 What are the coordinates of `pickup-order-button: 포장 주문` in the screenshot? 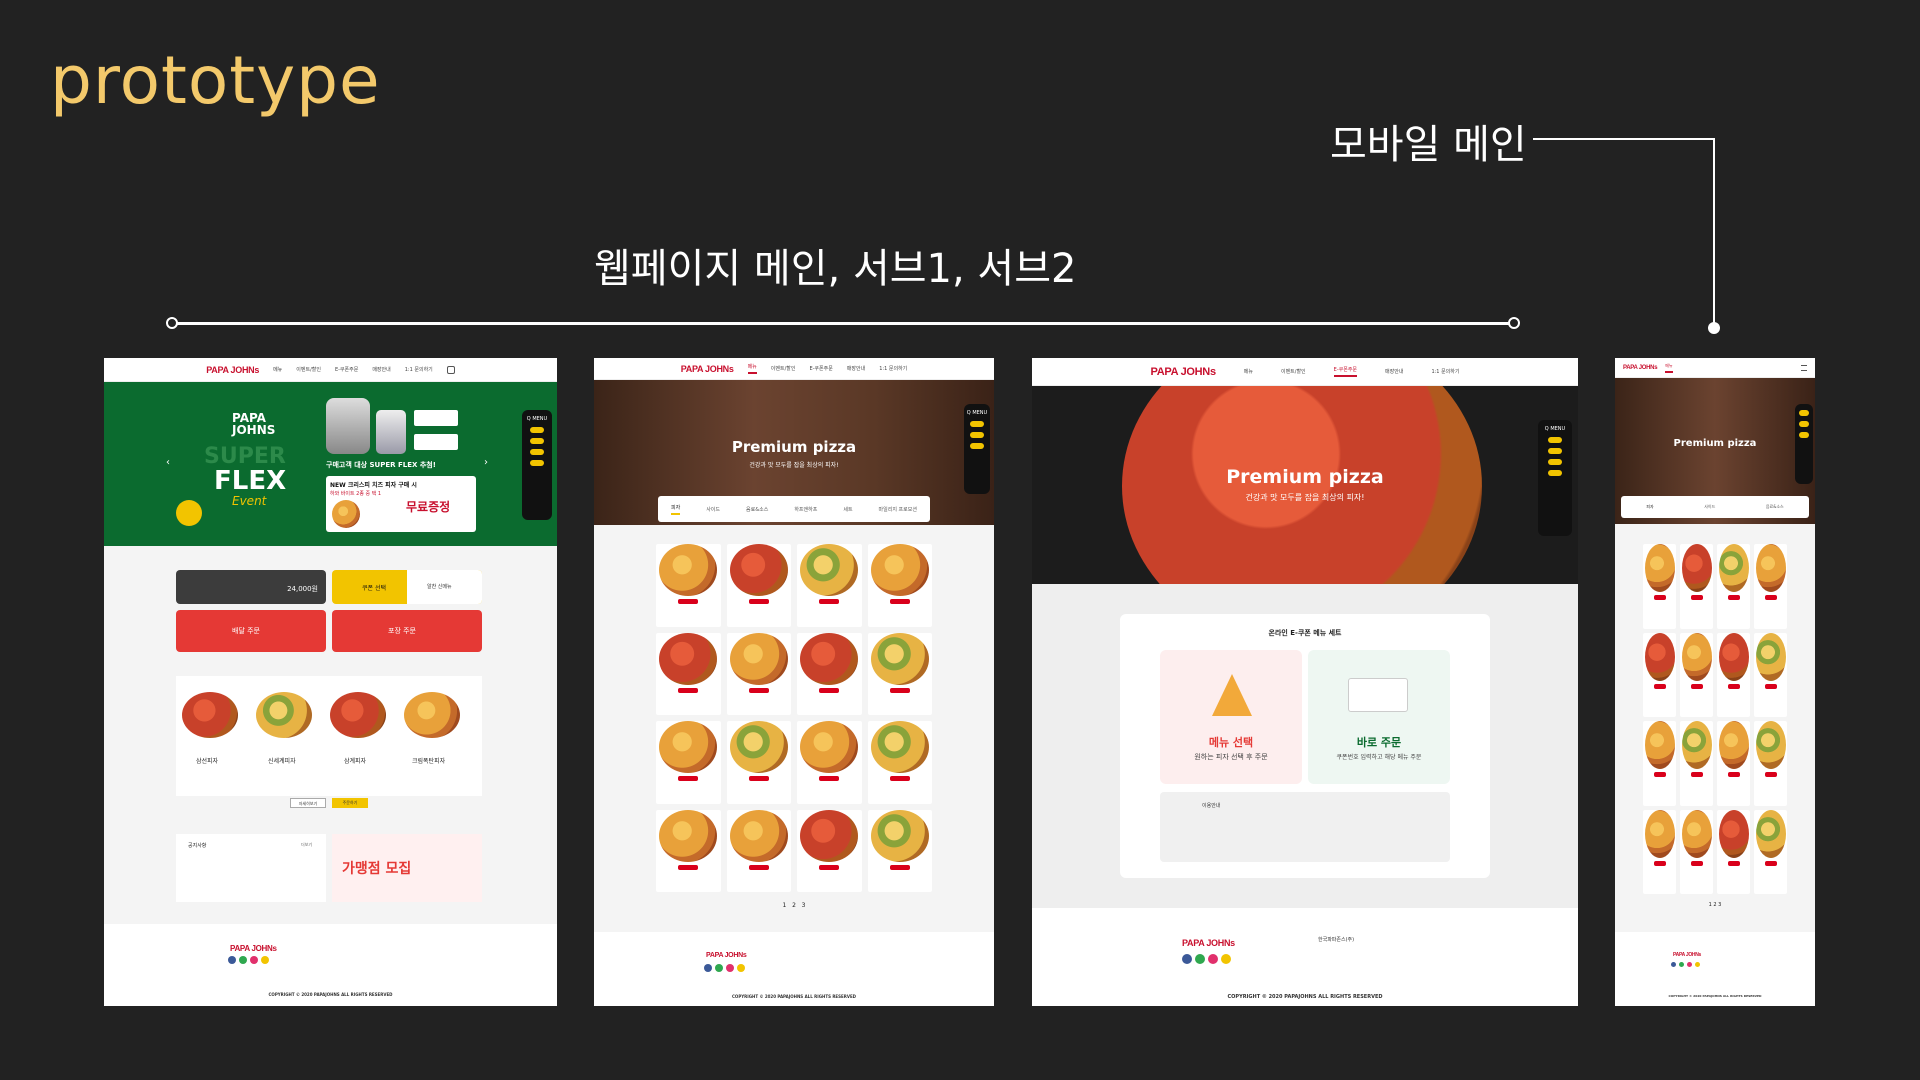 It's located at (407, 631).